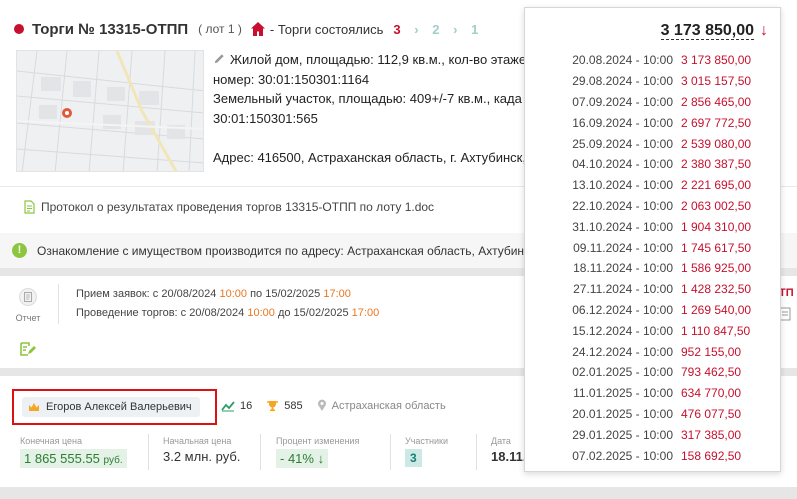 This screenshot has height=499, width=797. I want to click on price-schedule-row: 15.12.2024 - 10:00 1 110 847,50, so click(653, 330).